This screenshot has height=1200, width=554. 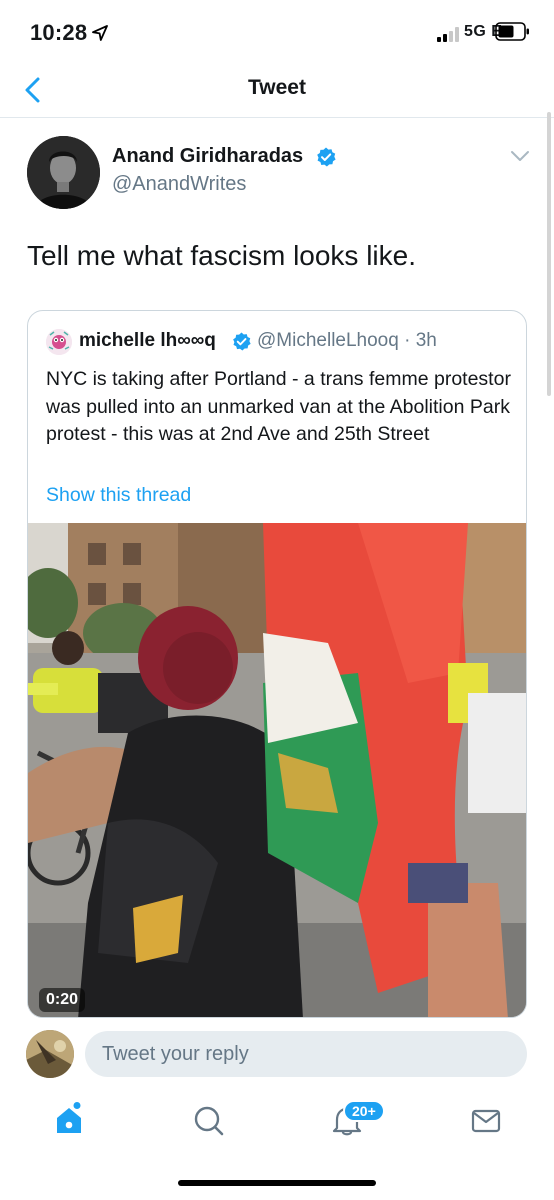 I want to click on tweet-text: Tell me what fascism looks like., so click(x=222, y=255).